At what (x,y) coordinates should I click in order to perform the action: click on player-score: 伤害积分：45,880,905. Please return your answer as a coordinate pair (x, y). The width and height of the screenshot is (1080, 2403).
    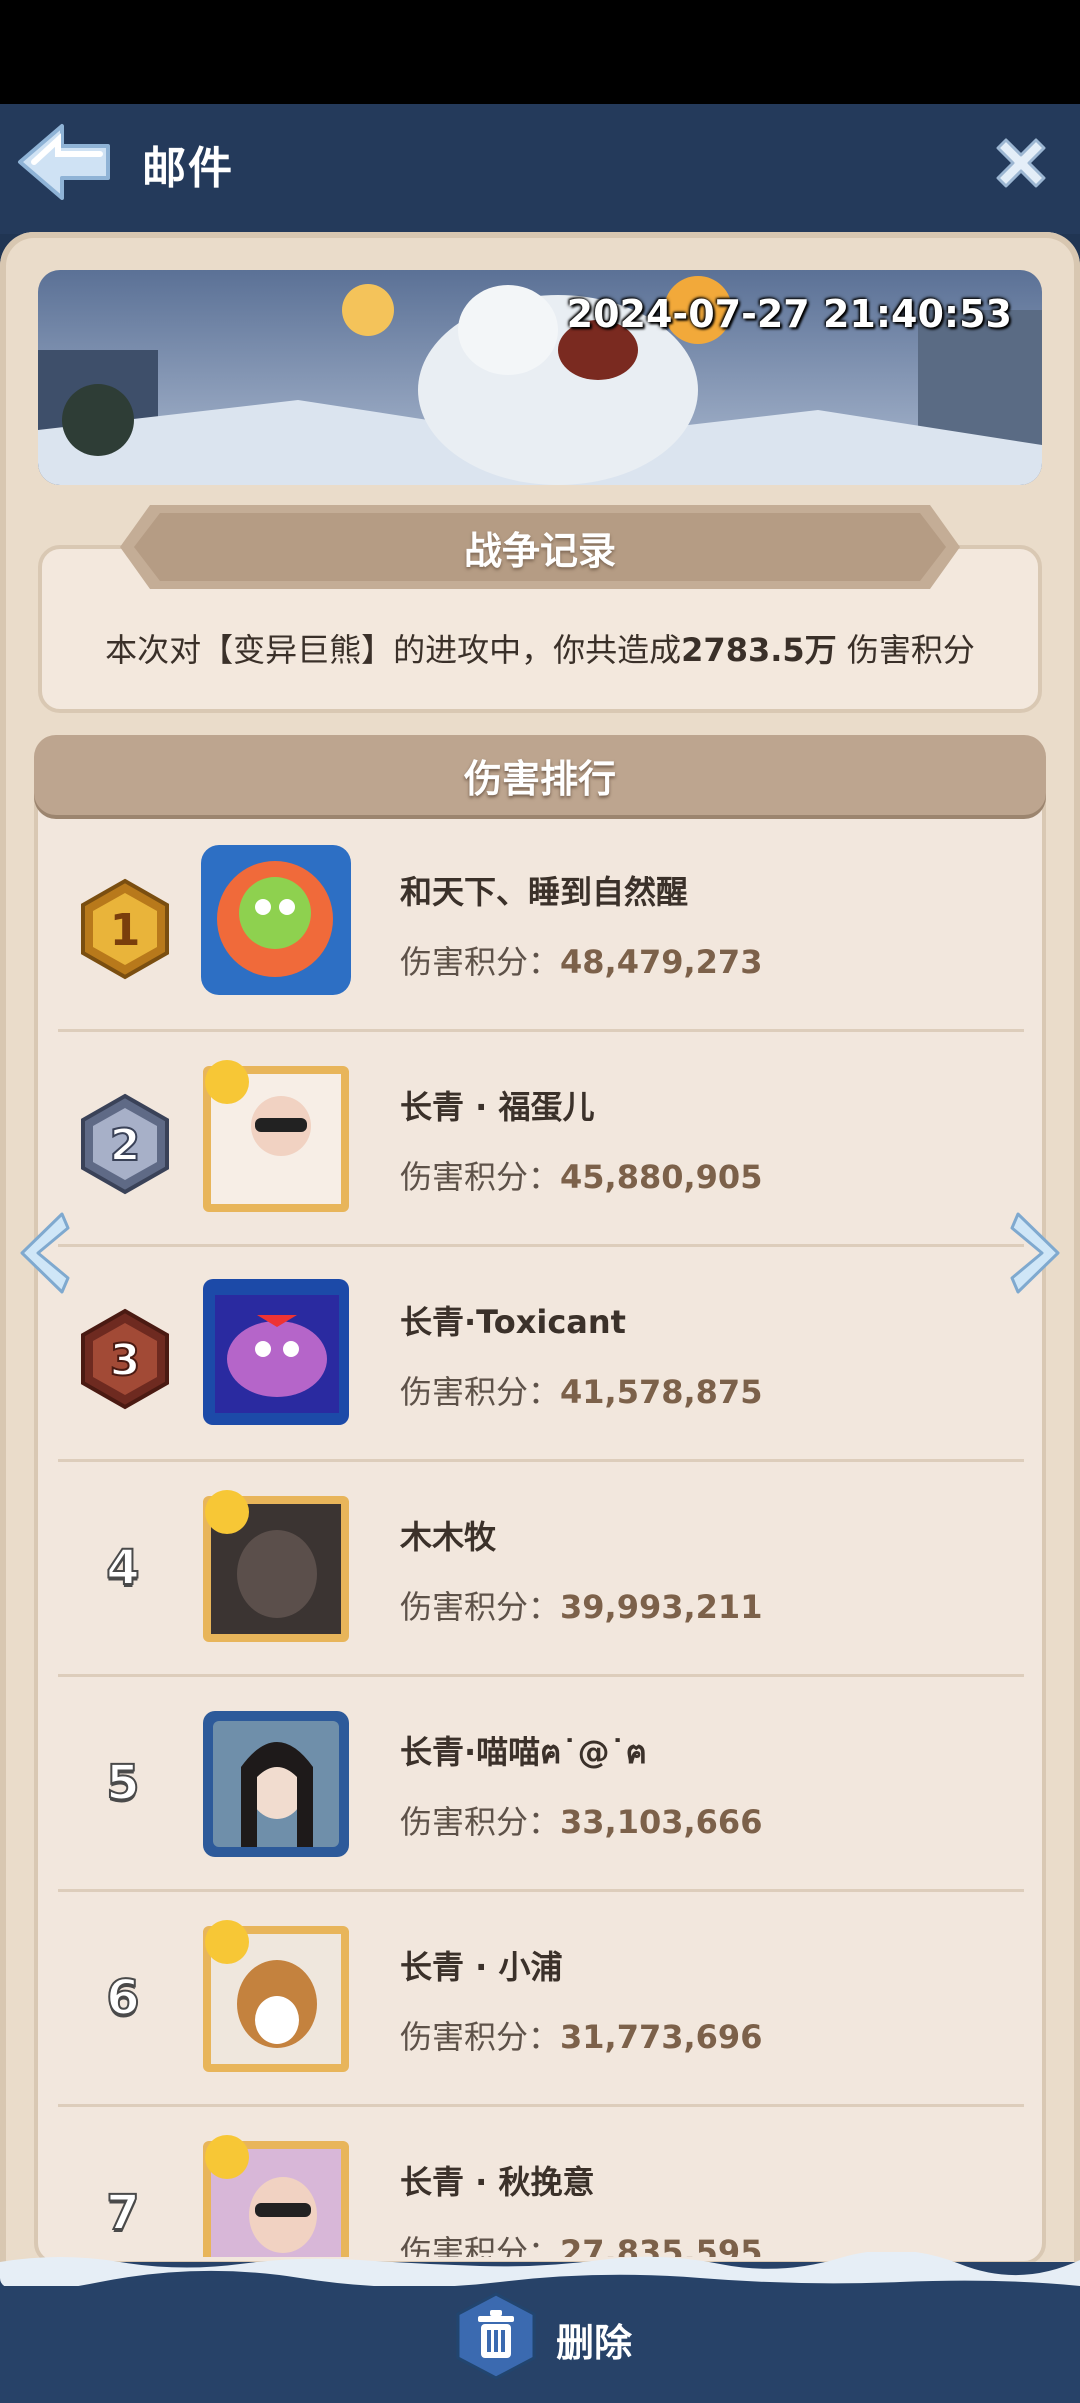
    Looking at the image, I should click on (581, 1175).